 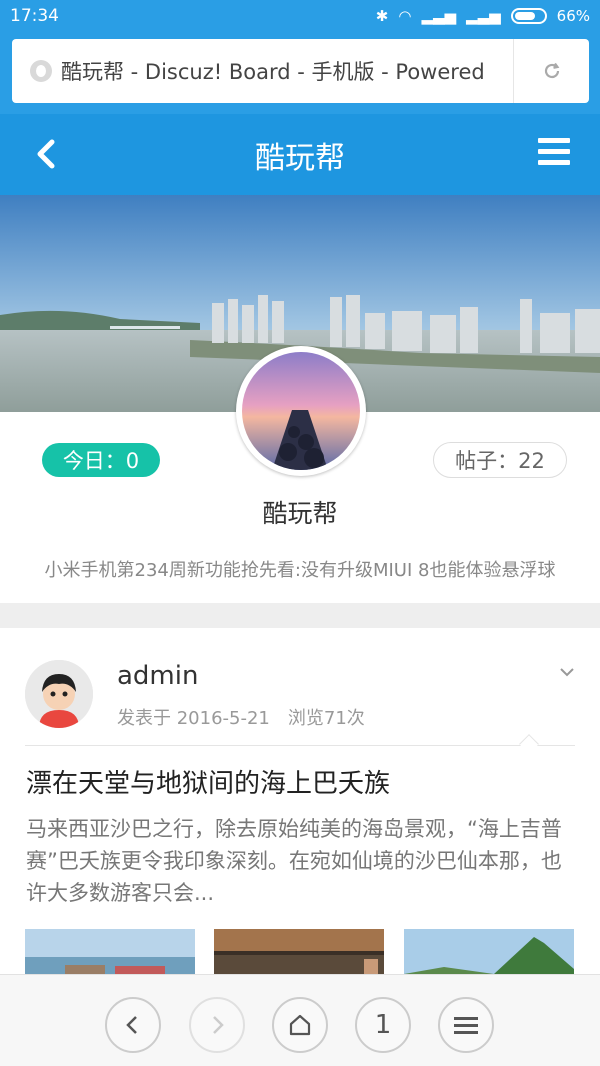 What do you see at coordinates (241, 718) in the screenshot?
I see `post-meta: 发表于 2016-5-21 浏览71次` at bounding box center [241, 718].